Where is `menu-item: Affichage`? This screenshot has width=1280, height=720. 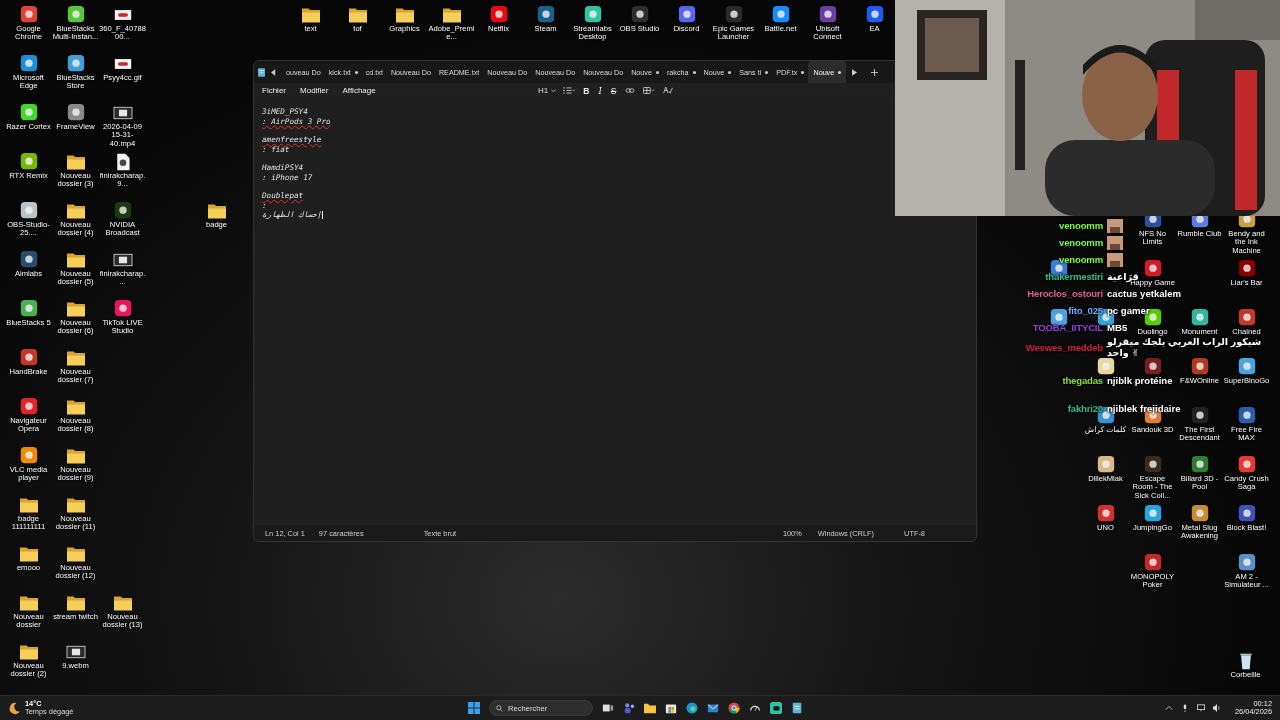 menu-item: Affichage is located at coordinates (359, 90).